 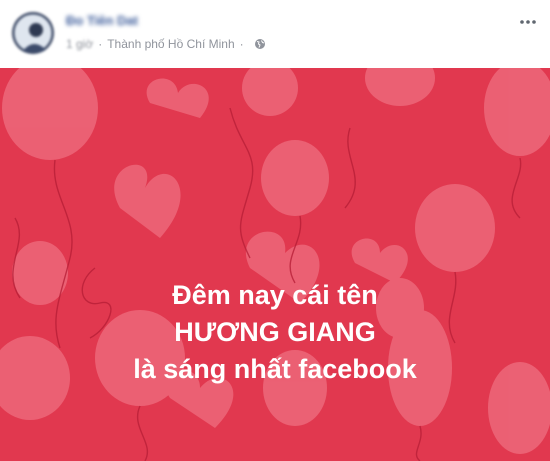 What do you see at coordinates (33, 33) in the screenshot?
I see `author-avatar` at bounding box center [33, 33].